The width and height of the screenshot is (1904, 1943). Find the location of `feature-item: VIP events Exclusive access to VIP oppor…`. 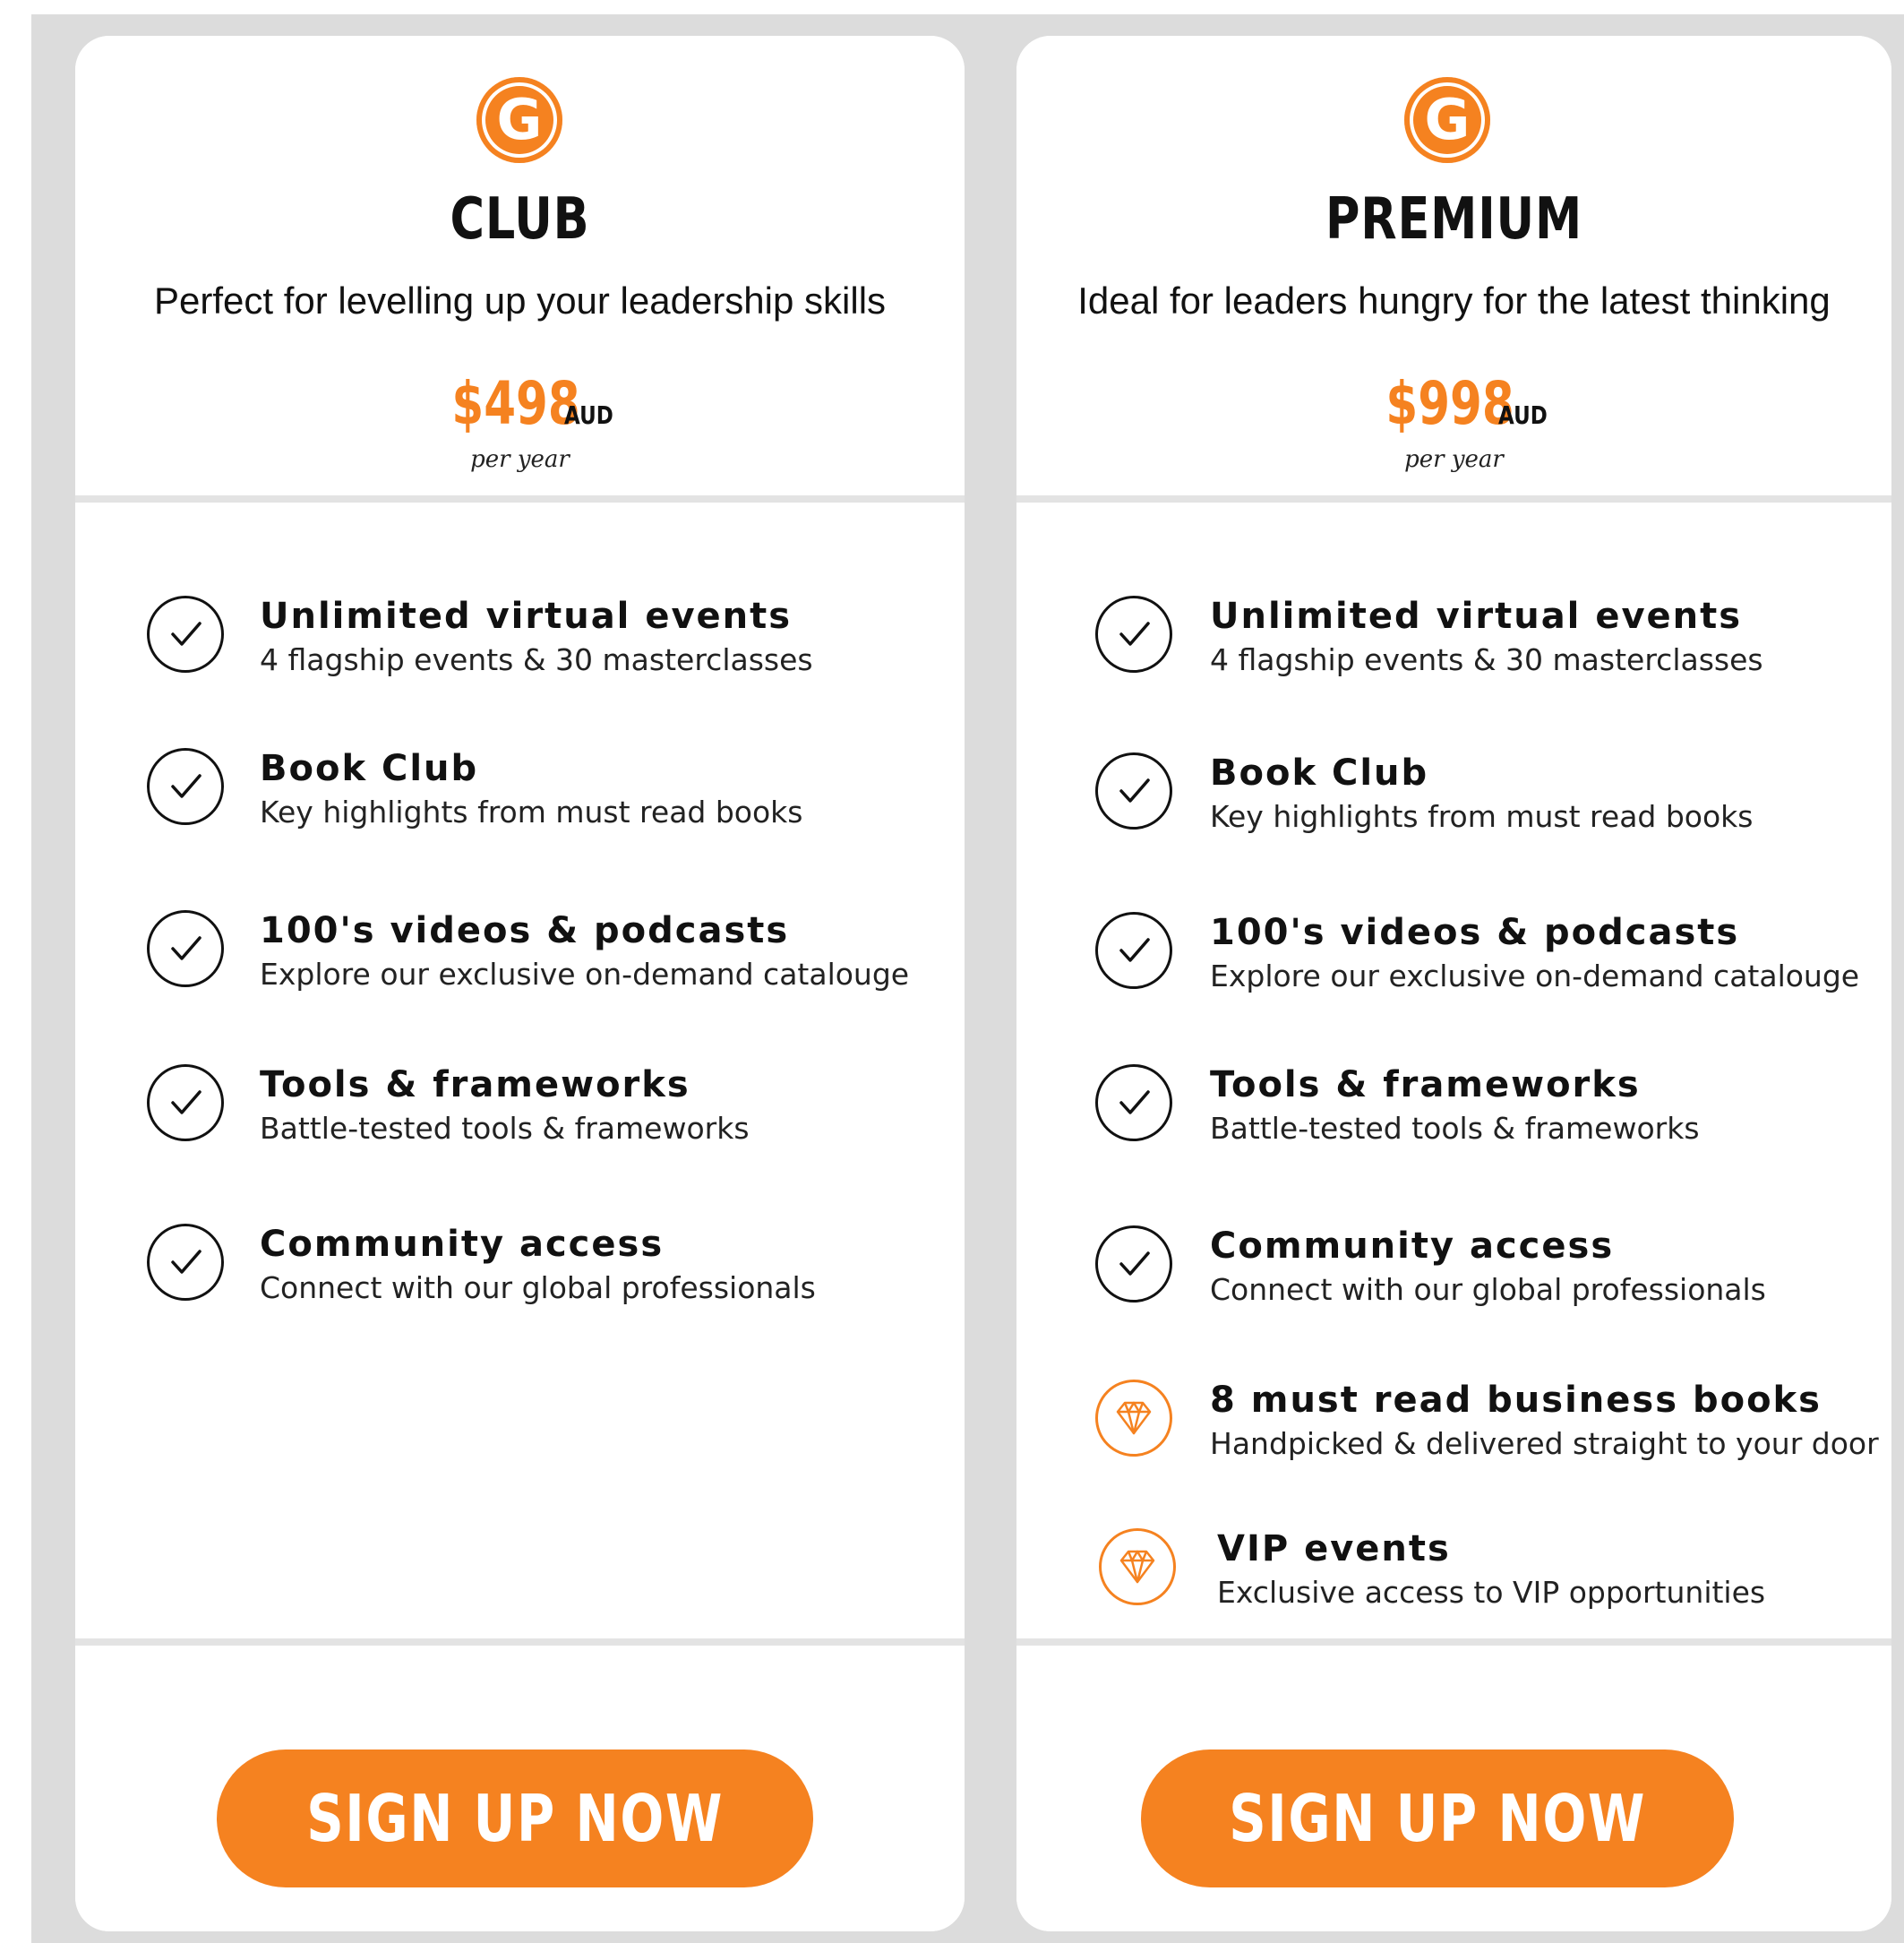

feature-item: VIP events Exclusive access to VIP oppor… is located at coordinates (1453, 1577).